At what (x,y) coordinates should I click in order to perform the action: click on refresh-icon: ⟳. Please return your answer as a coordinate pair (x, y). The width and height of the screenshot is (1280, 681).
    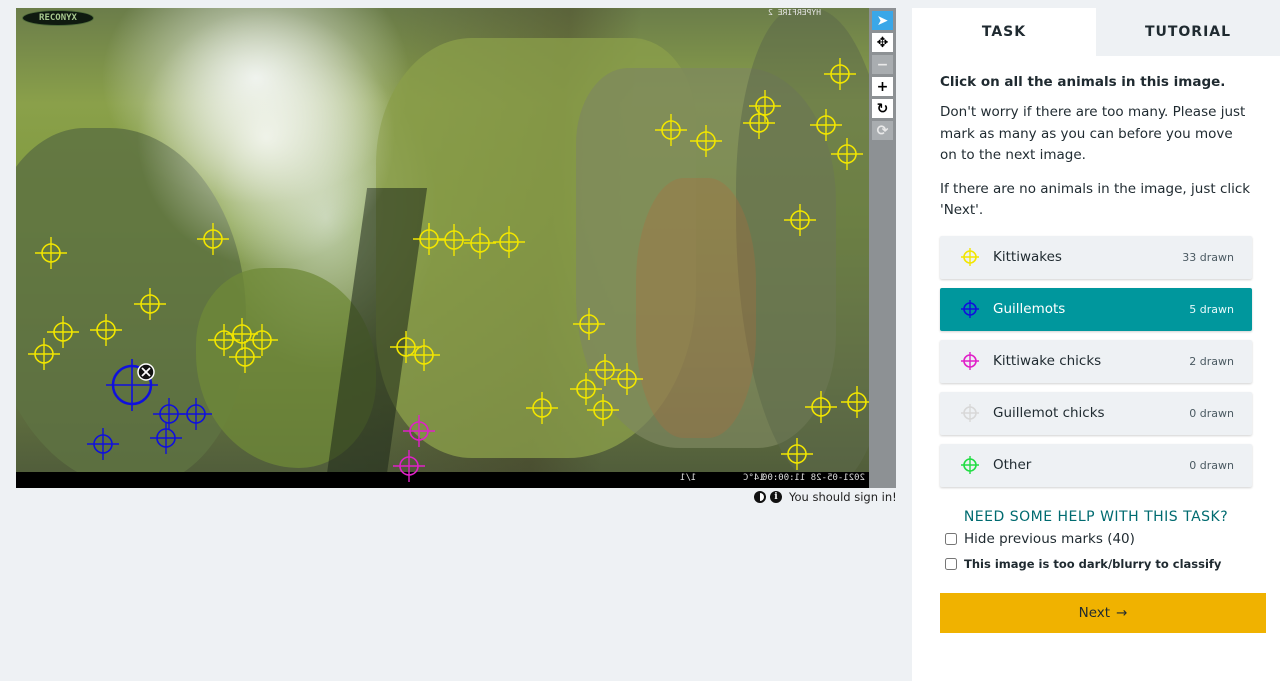
    Looking at the image, I should click on (882, 130).